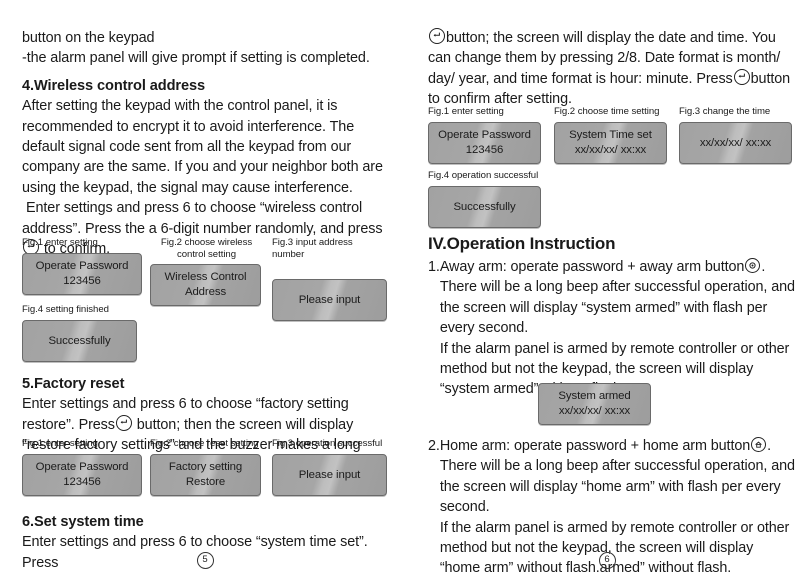 The width and height of the screenshot is (811, 580). Describe the element at coordinates (759, 444) in the screenshot. I see `home-arm-button-icon` at that location.